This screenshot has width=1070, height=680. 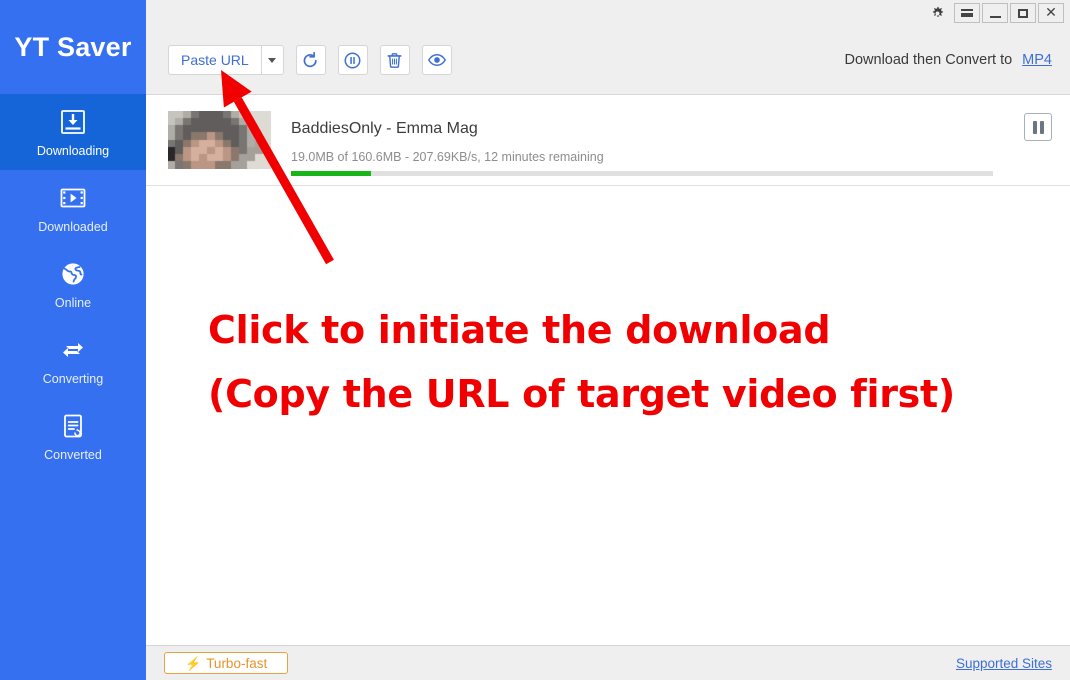 What do you see at coordinates (73, 455) in the screenshot?
I see `sidebar-item-label: Converted` at bounding box center [73, 455].